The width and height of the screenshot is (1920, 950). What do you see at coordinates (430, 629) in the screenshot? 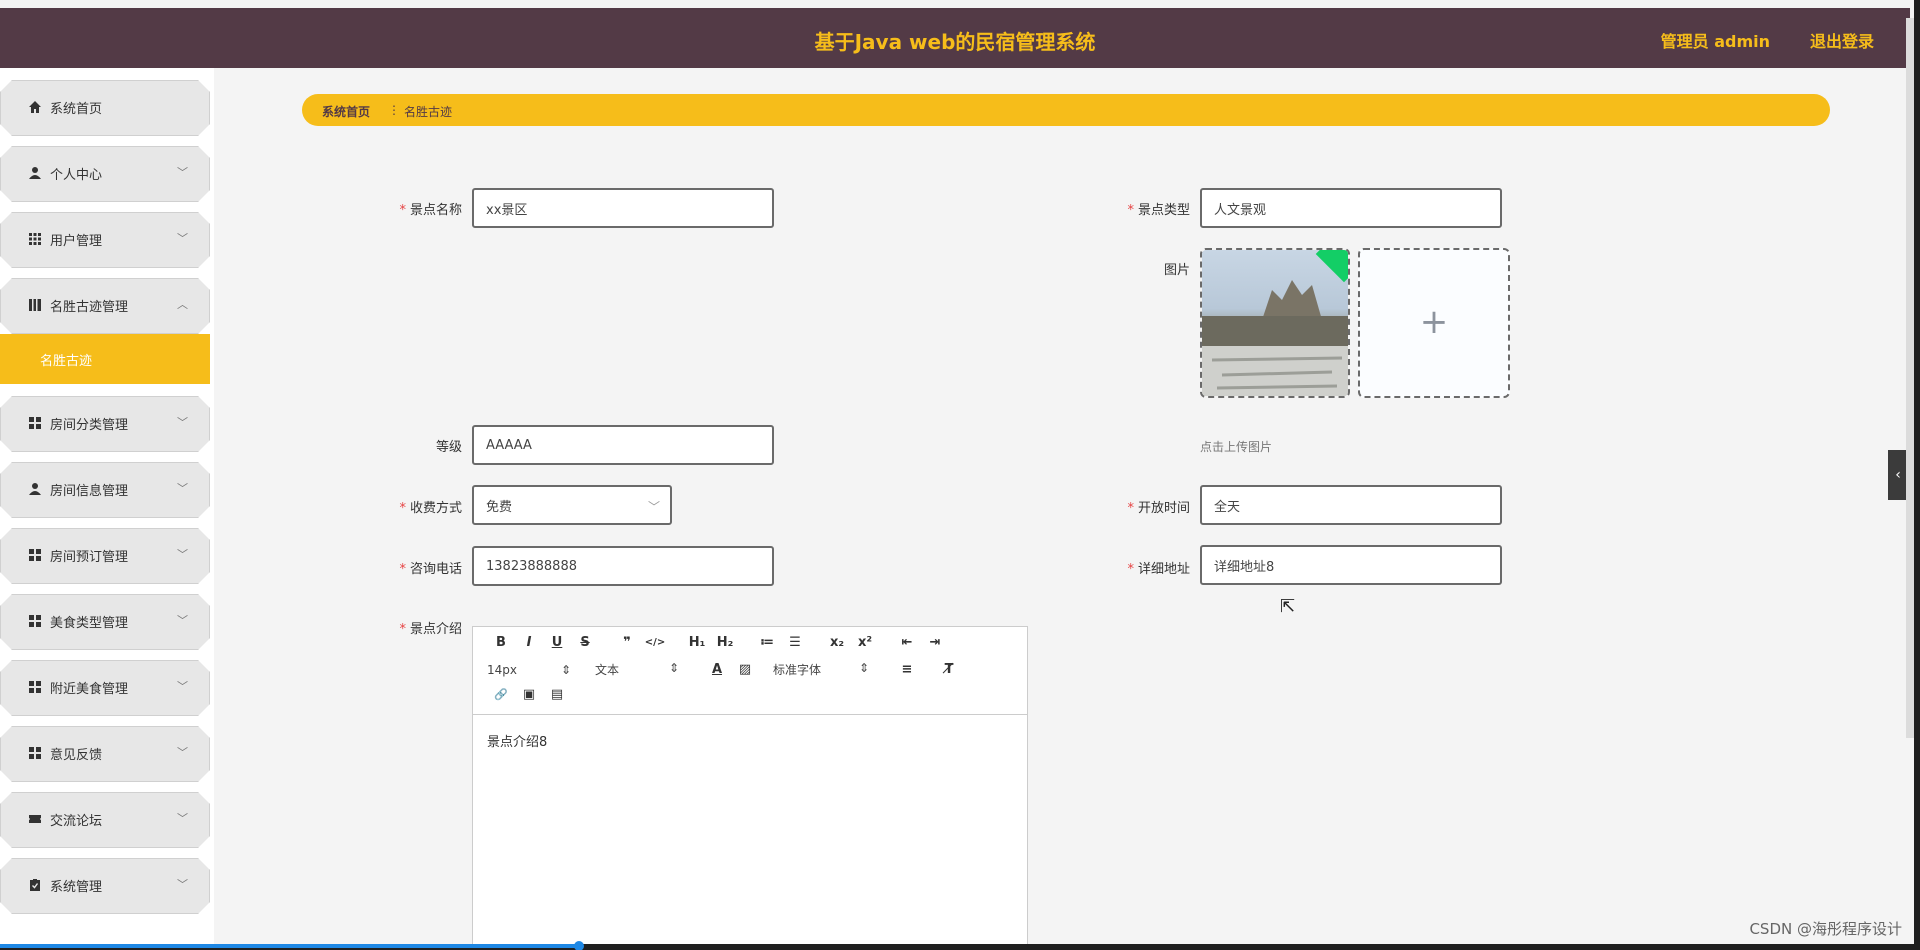
I see `intro-label: * 景点介绍` at bounding box center [430, 629].